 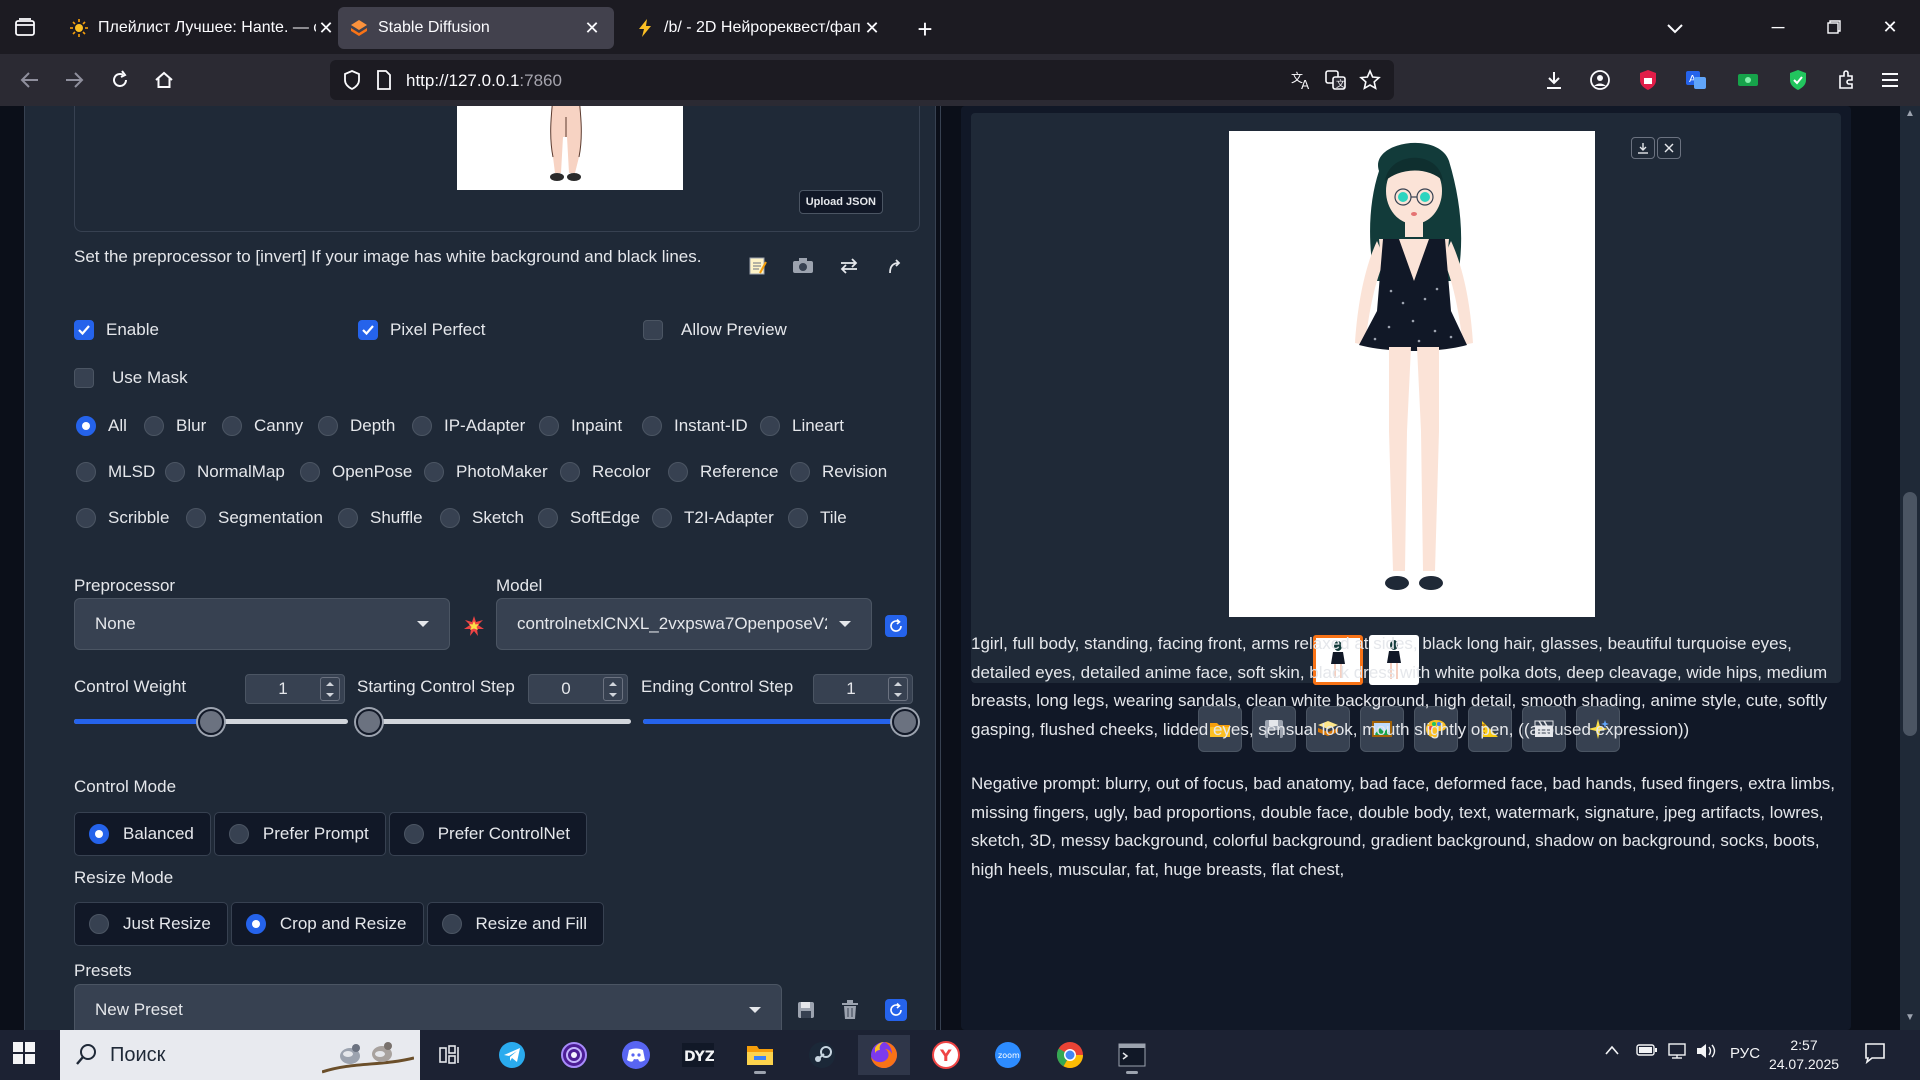 What do you see at coordinates (684, 624) in the screenshot?
I see `model-dropdown: controlnetxlCNXL_2vxpswa7OpenposeV2` at bounding box center [684, 624].